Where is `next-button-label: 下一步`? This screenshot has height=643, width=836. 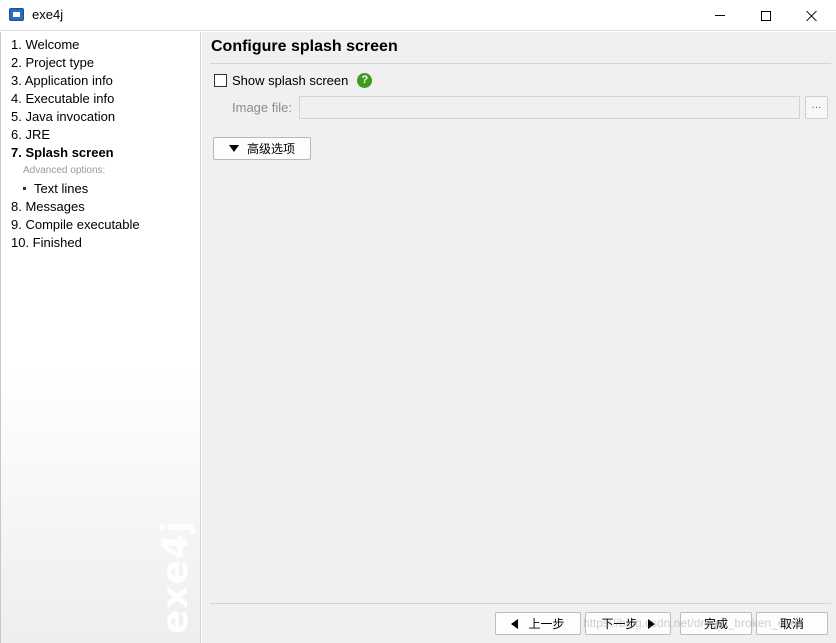 next-button-label: 下一步 is located at coordinates (619, 624).